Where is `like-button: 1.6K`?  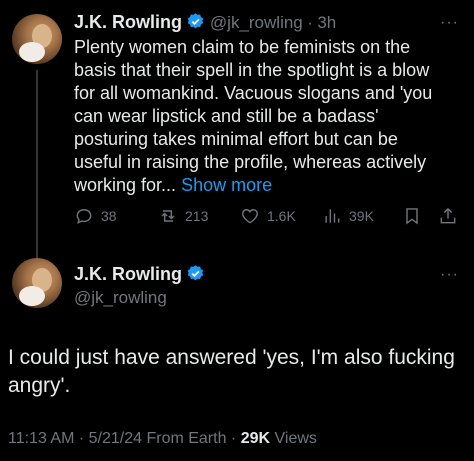
like-button: 1.6K is located at coordinates (268, 216).